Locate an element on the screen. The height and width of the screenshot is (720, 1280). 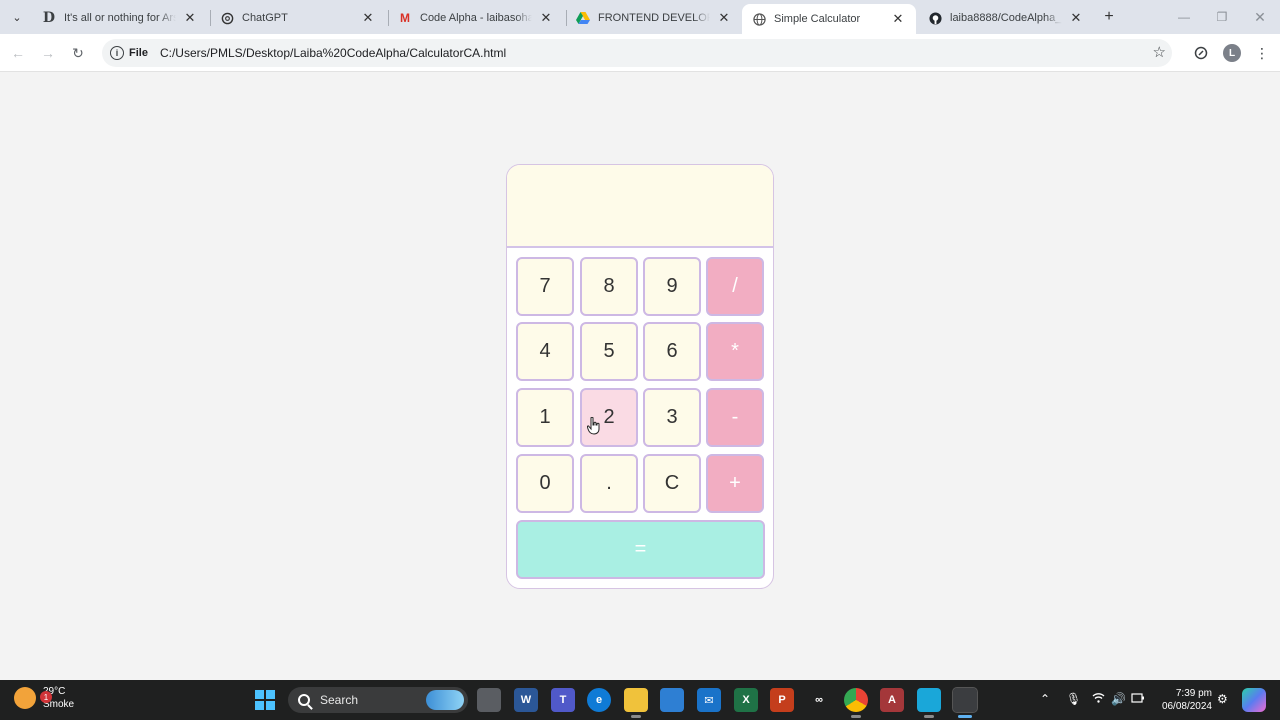
github-icon is located at coordinates (935, 18).